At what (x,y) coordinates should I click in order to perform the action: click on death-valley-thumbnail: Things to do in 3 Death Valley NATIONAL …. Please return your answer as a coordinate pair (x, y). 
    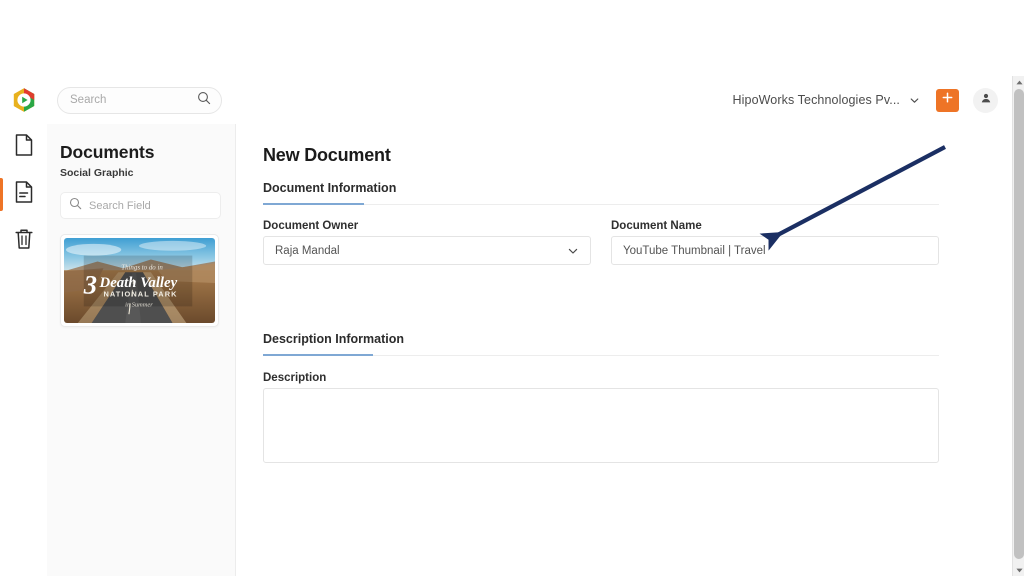
    Looking at the image, I should click on (139, 280).